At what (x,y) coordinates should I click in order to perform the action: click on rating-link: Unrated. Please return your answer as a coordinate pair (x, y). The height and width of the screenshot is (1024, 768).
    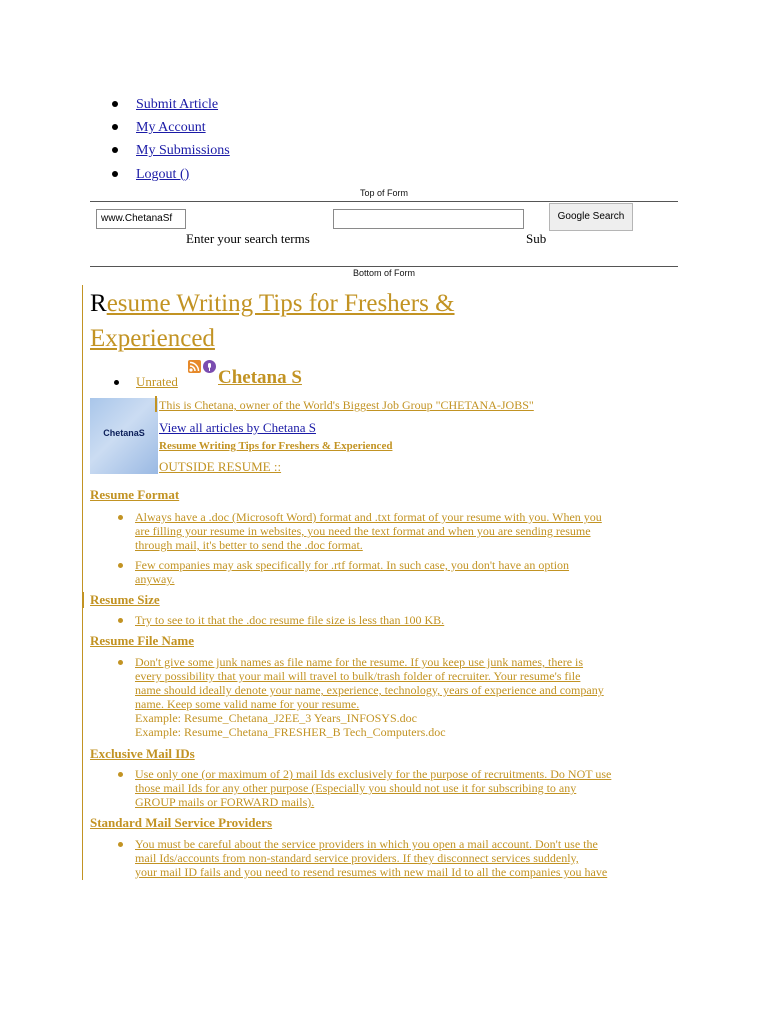
    Looking at the image, I should click on (157, 382).